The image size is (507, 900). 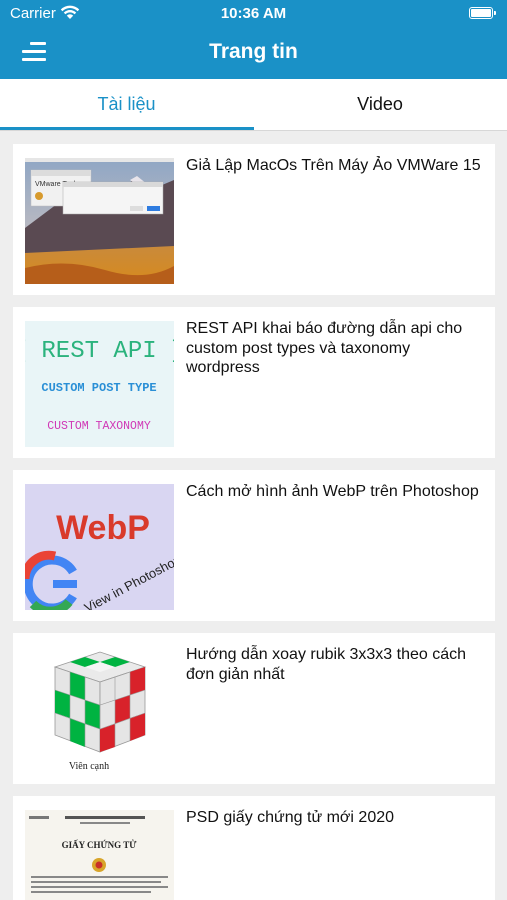 I want to click on article-card: GIẤY CHỨNG TỬ PSD giấy chứng tử mới 2020, so click(x=254, y=848).